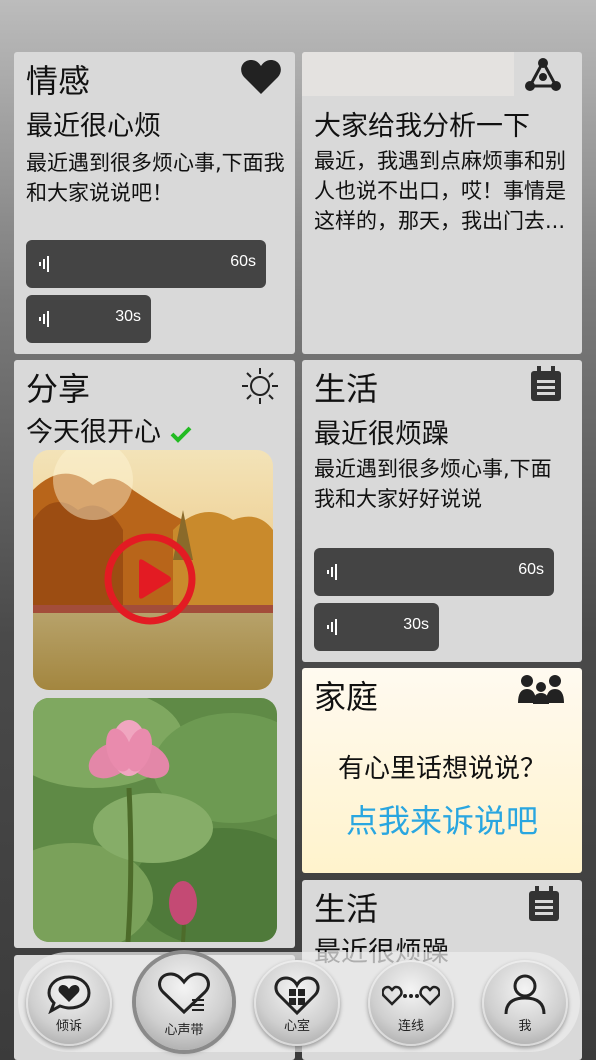 This screenshot has width=596, height=1060. Describe the element at coordinates (525, 1026) in the screenshot. I see `nav-label: 我` at that location.